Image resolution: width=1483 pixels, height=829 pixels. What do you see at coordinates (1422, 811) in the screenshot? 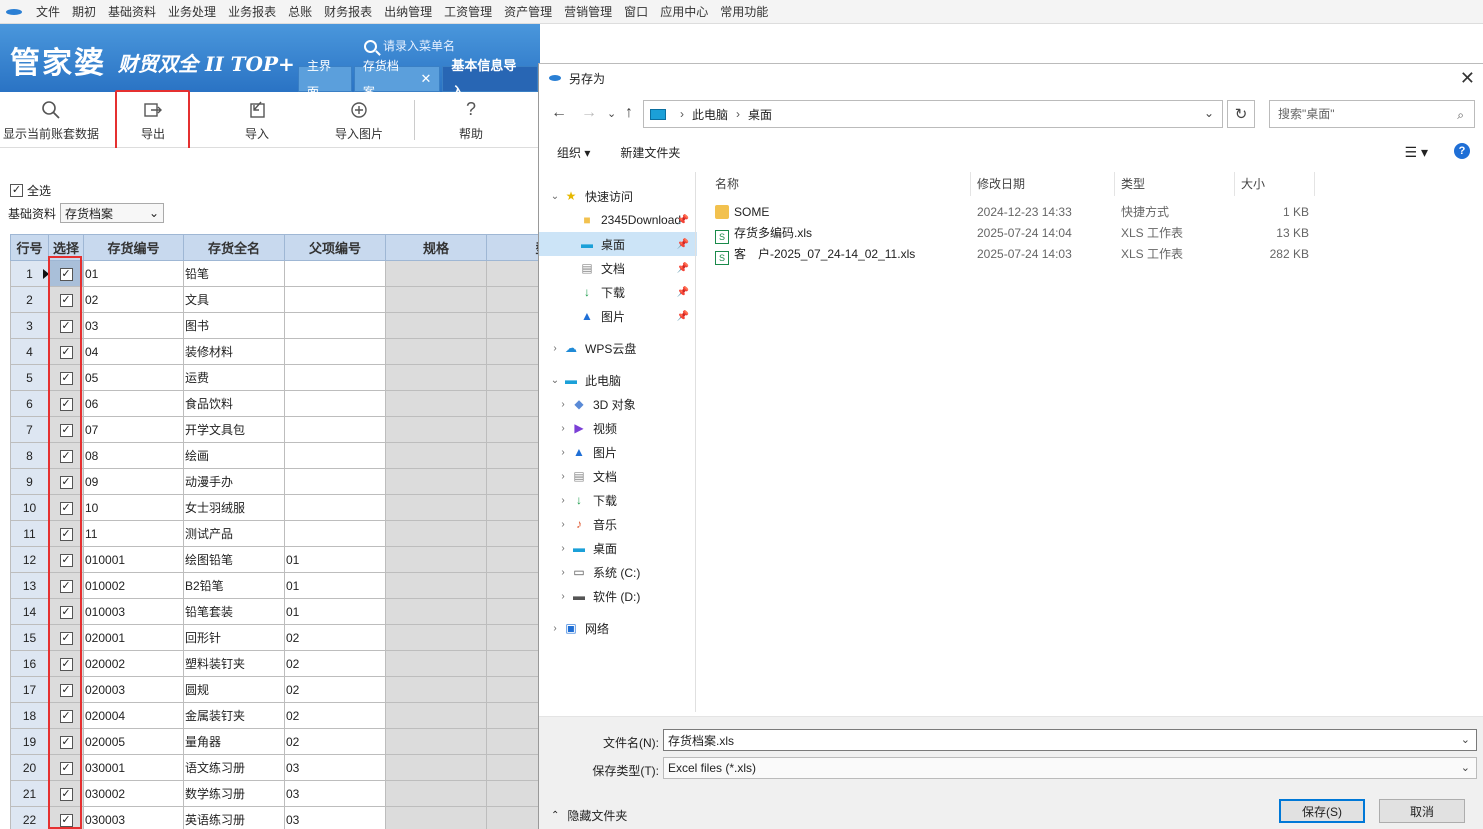
I see `cancel-button: 取消` at bounding box center [1422, 811].